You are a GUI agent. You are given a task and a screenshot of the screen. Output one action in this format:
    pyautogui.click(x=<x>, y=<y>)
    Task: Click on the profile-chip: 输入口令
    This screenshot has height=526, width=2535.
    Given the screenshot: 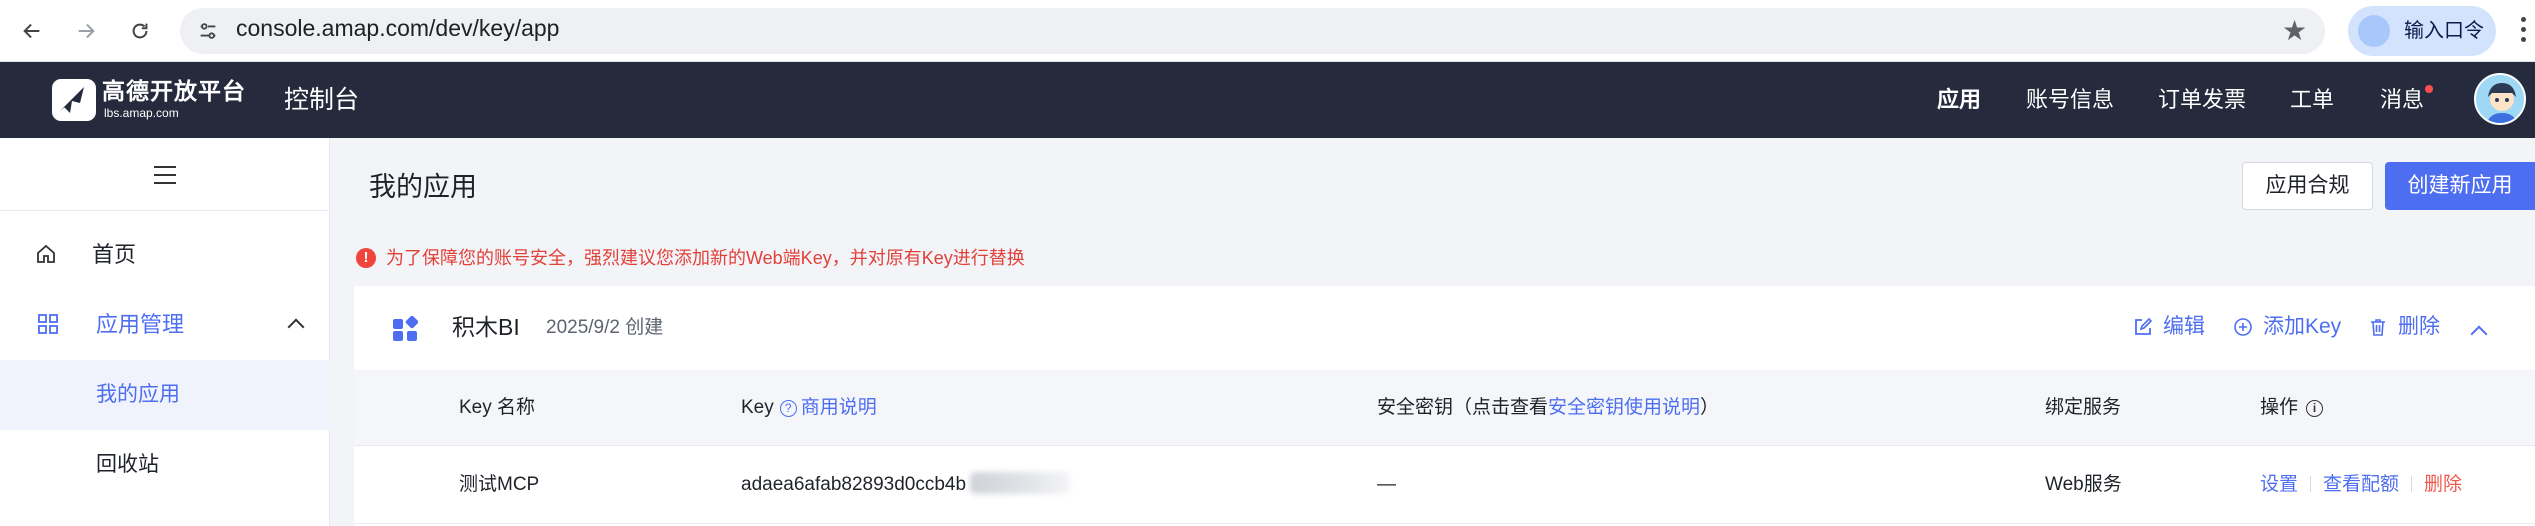 What is the action you would take?
    pyautogui.click(x=2422, y=31)
    